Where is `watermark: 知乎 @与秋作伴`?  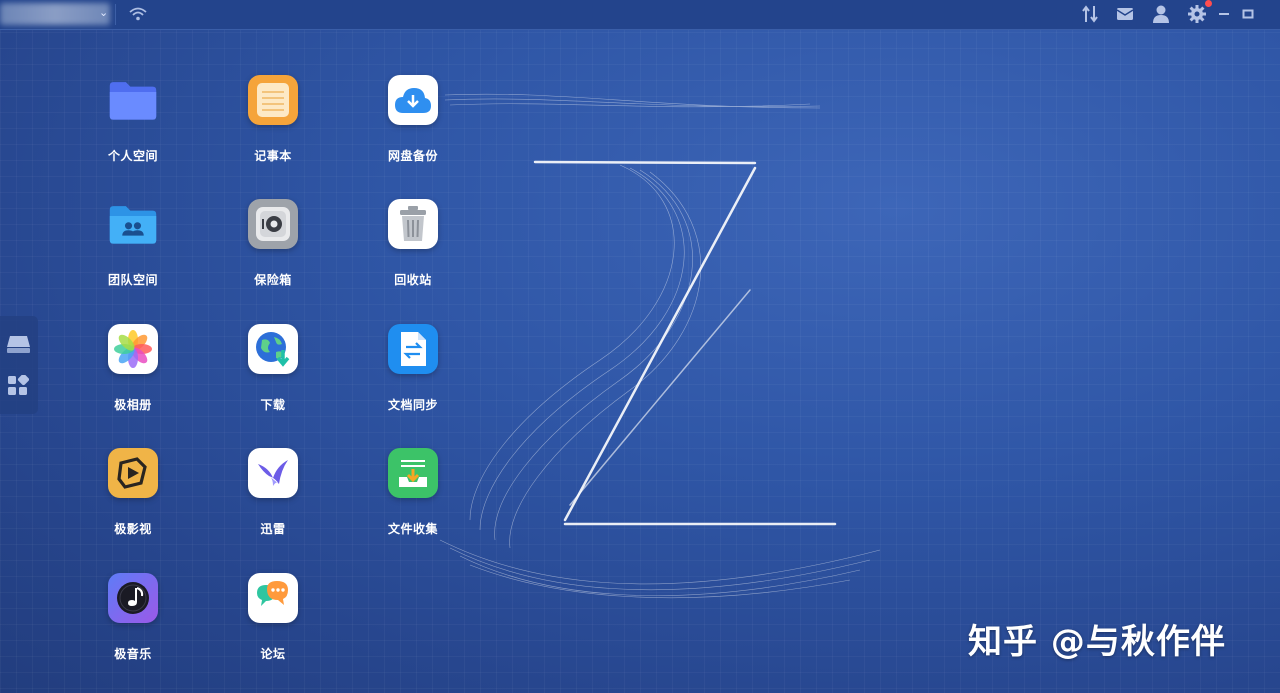
watermark: 知乎 @与秋作伴 is located at coordinates (1097, 642).